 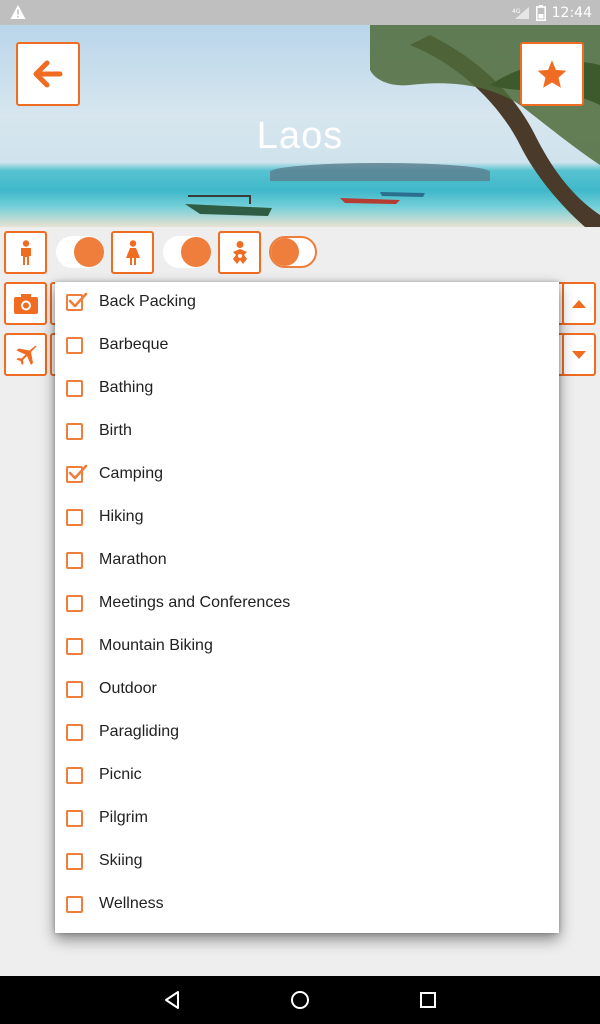 What do you see at coordinates (126, 387) in the screenshot?
I see `list-item-label: Bathing` at bounding box center [126, 387].